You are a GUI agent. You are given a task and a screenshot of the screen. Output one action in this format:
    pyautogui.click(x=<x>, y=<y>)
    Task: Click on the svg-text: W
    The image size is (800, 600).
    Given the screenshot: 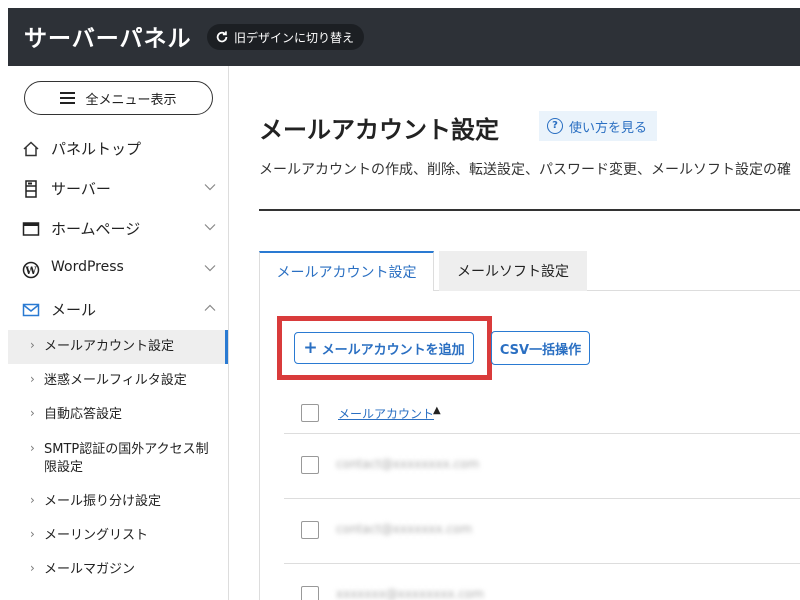 What is the action you would take?
    pyautogui.click(x=30, y=271)
    